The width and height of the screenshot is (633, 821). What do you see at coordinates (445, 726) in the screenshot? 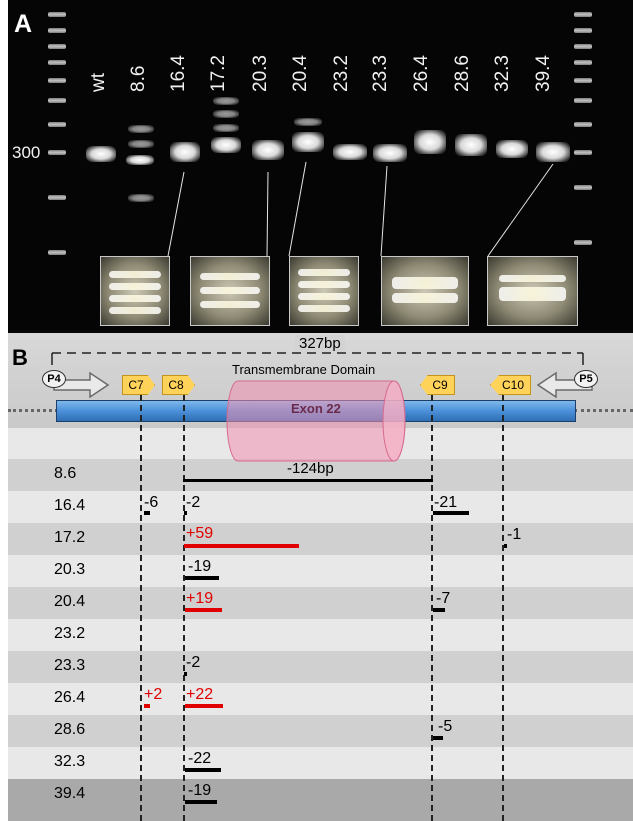
I see `mutation-label: -5` at bounding box center [445, 726].